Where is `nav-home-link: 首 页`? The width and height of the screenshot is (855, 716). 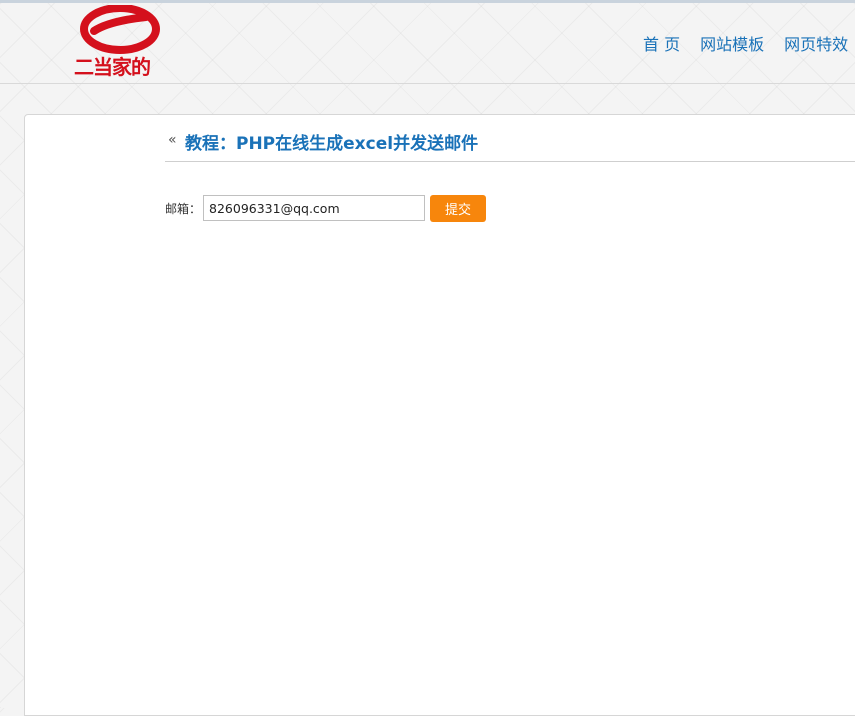
nav-home-link: 首 页 is located at coordinates (661, 45).